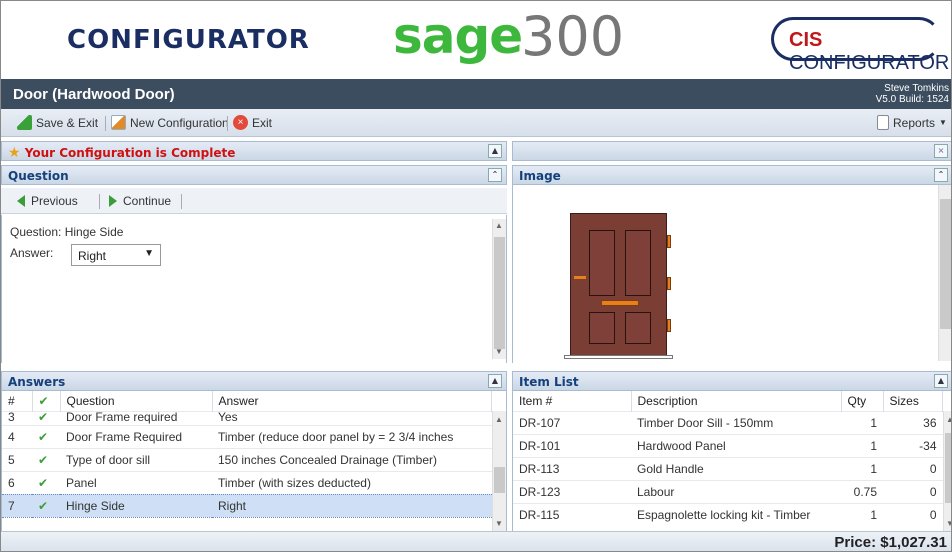  What do you see at coordinates (941, 151) in the screenshot?
I see `close-panel-button: ×` at bounding box center [941, 151].